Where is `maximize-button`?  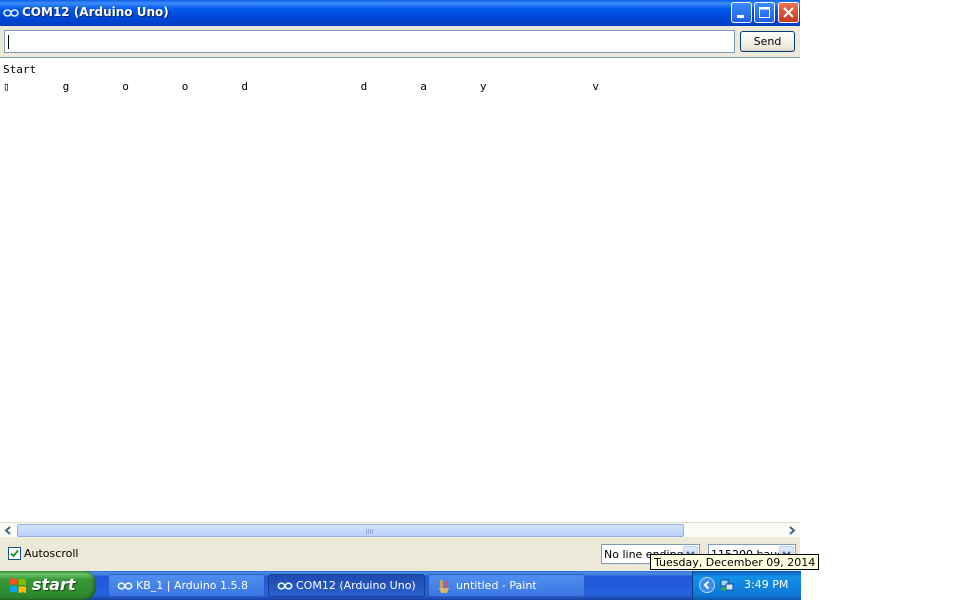 maximize-button is located at coordinates (764, 12).